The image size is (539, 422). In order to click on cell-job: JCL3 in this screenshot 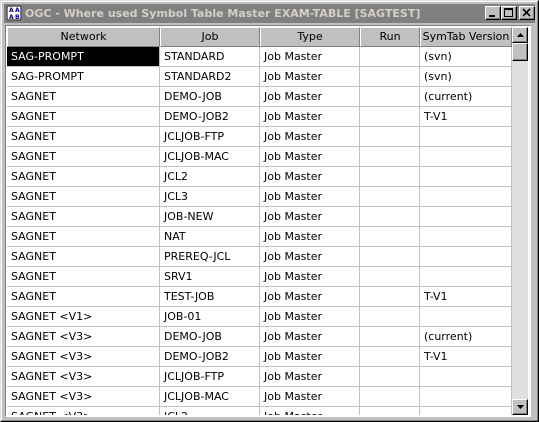, I will do `click(210, 197)`.